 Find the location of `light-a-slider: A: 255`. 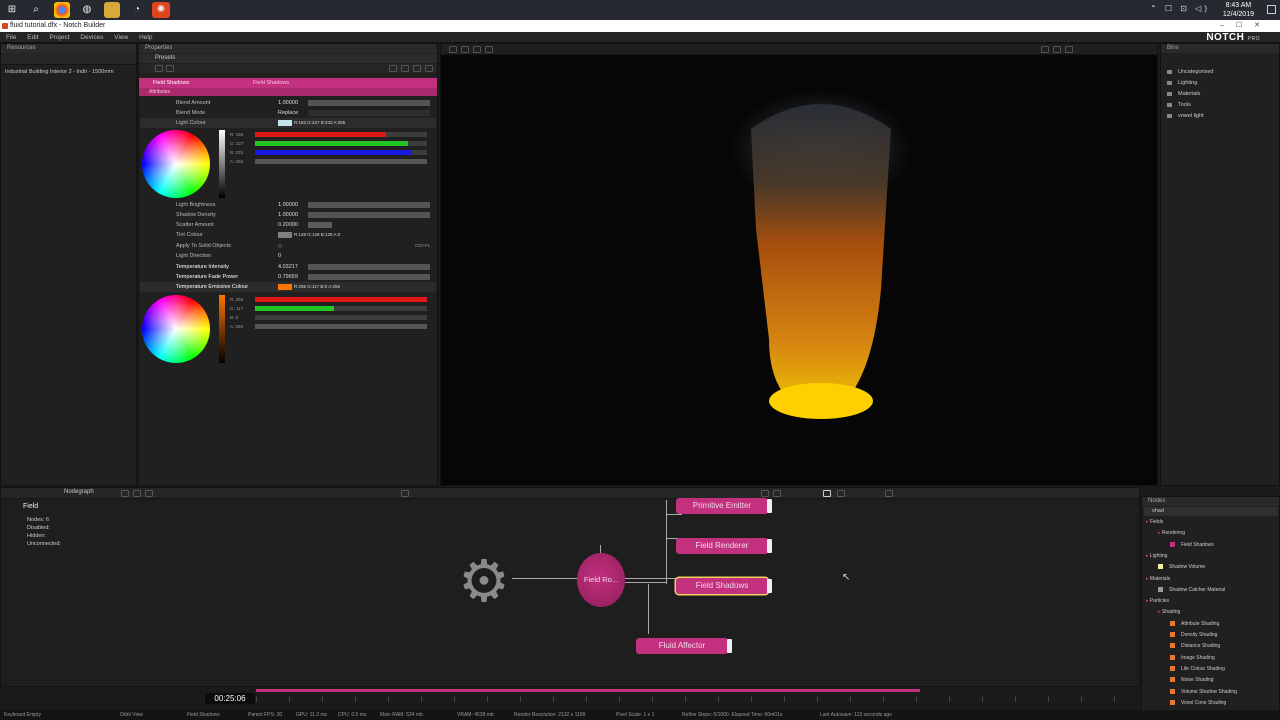

light-a-slider: A: 255 is located at coordinates (328, 162).